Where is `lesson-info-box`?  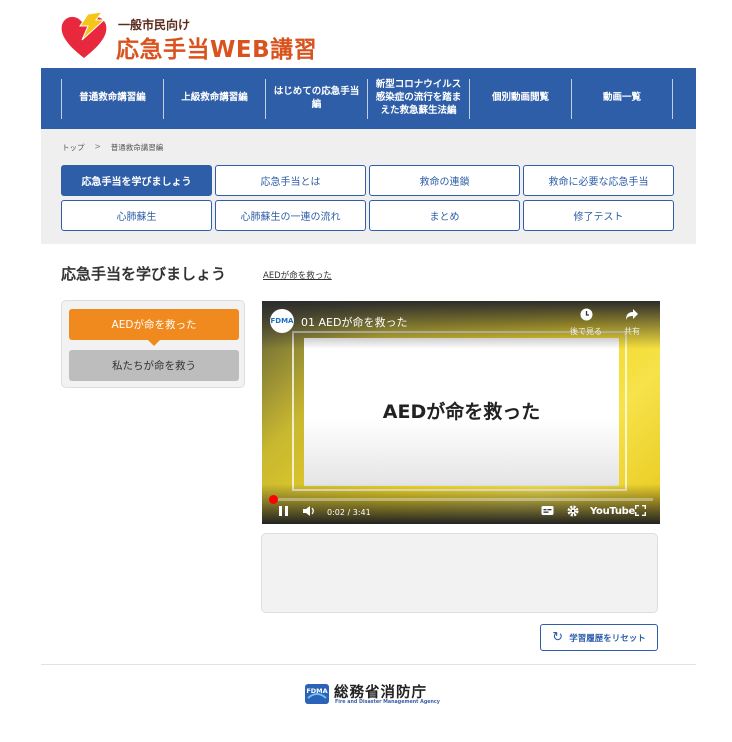 lesson-info-box is located at coordinates (459, 573).